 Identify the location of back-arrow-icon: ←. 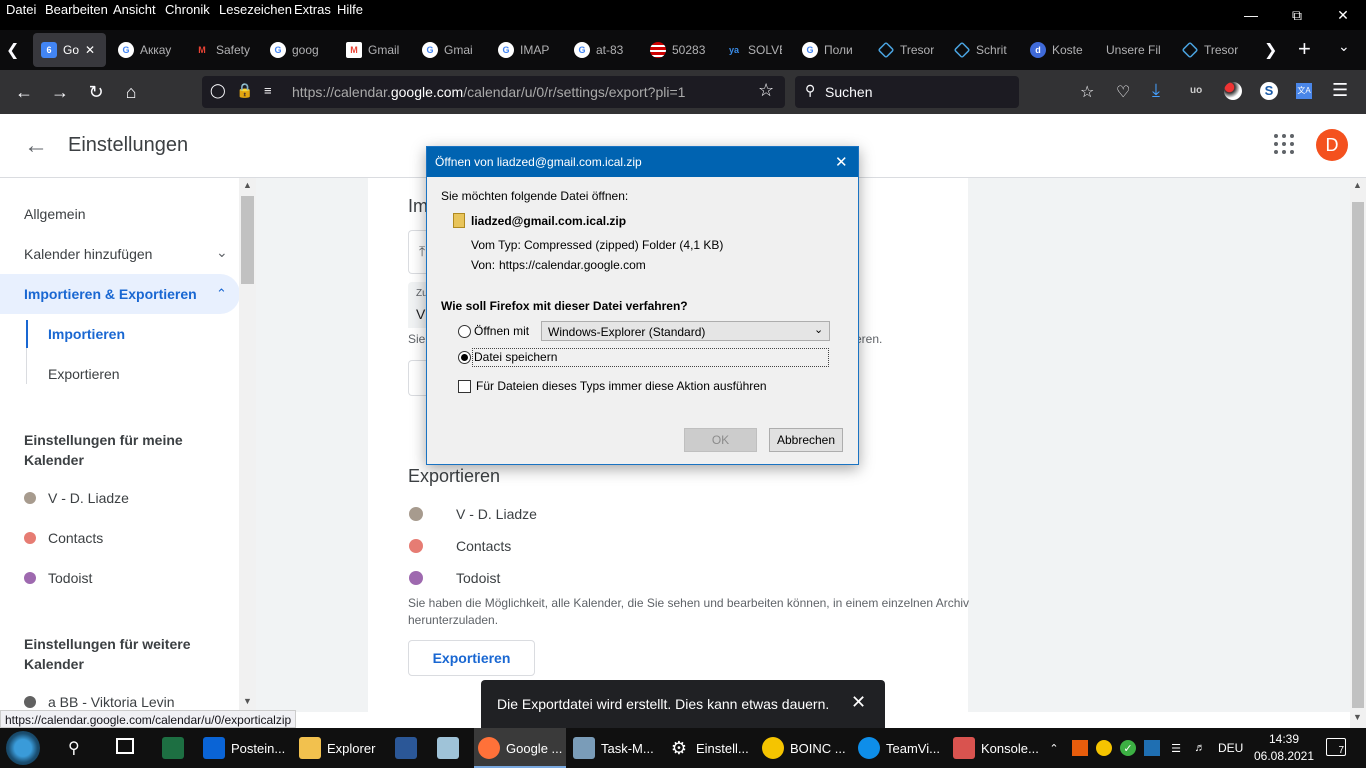
(36, 146).